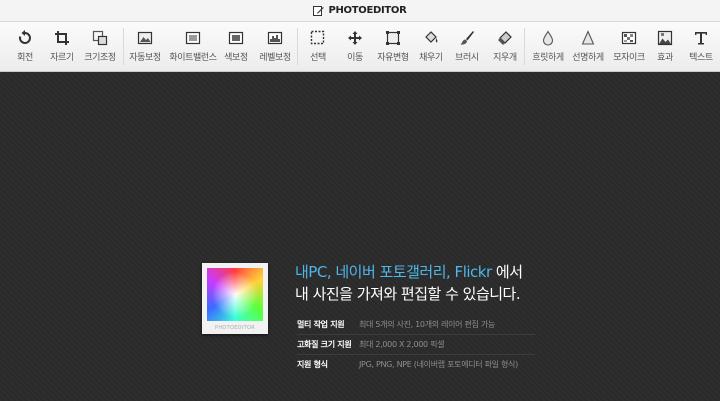 The image size is (720, 401). What do you see at coordinates (312, 364) in the screenshot?
I see `info-key: 지원 형식` at bounding box center [312, 364].